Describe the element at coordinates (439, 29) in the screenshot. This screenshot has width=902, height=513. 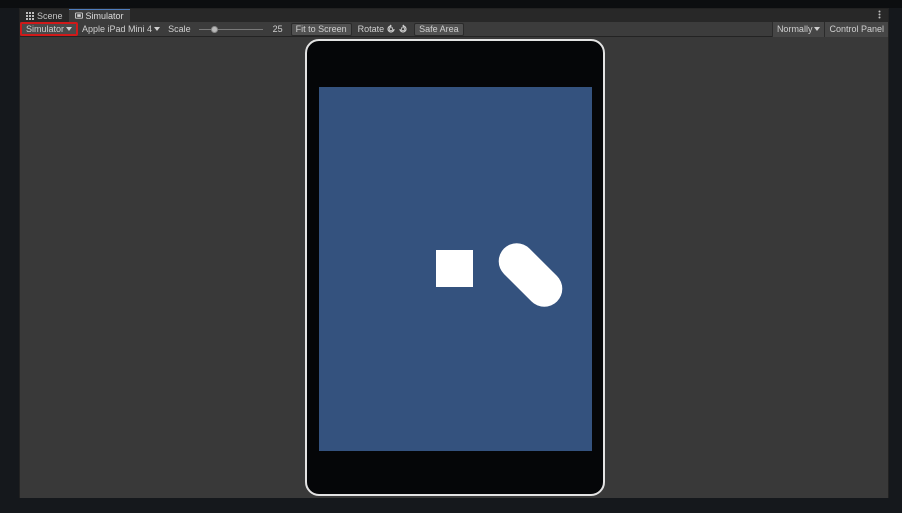
I see `safe-area-toggle: Safe Area` at that location.